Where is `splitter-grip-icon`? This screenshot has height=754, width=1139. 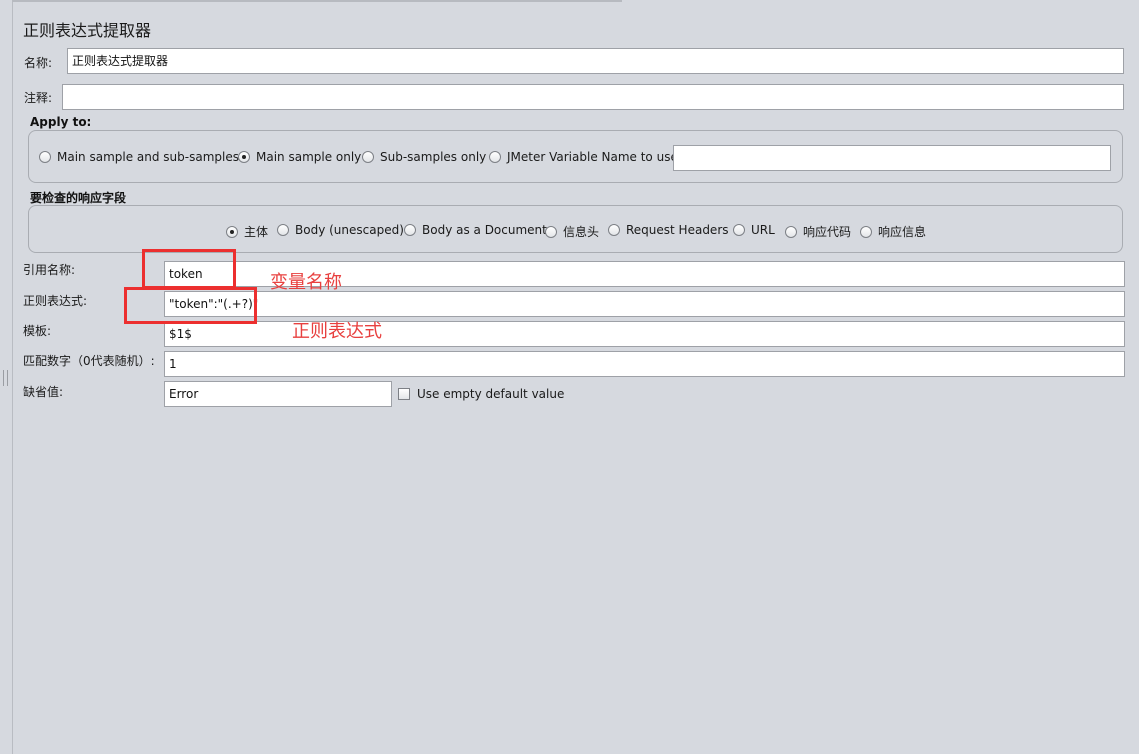
splitter-grip-icon is located at coordinates (5, 378).